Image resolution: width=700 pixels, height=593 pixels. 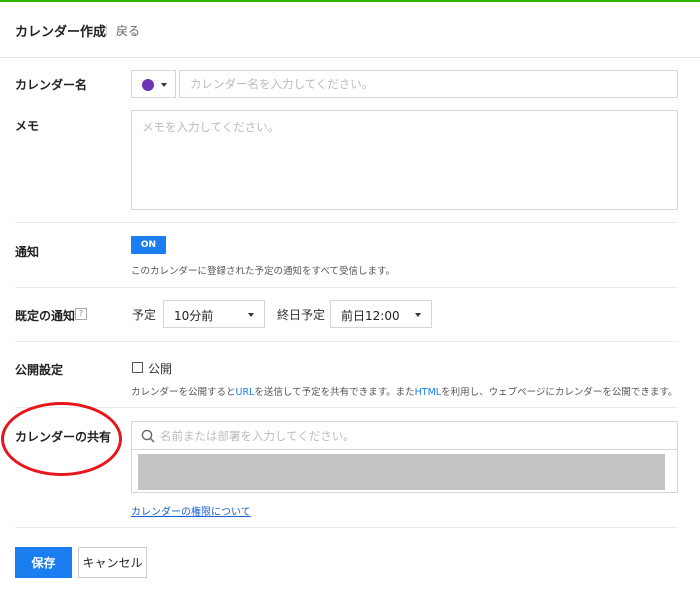 What do you see at coordinates (263, 271) in the screenshot?
I see `notification-description: このカレンダーに登録された予定の通知をすべて受信します。` at bounding box center [263, 271].